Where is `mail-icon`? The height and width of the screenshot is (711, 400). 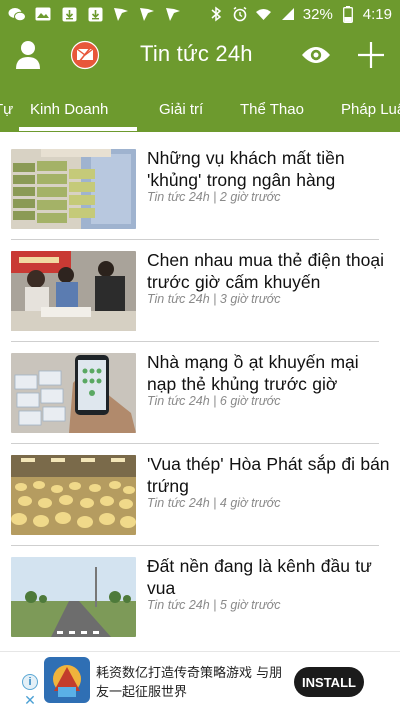
mail-icon is located at coordinates (85, 55).